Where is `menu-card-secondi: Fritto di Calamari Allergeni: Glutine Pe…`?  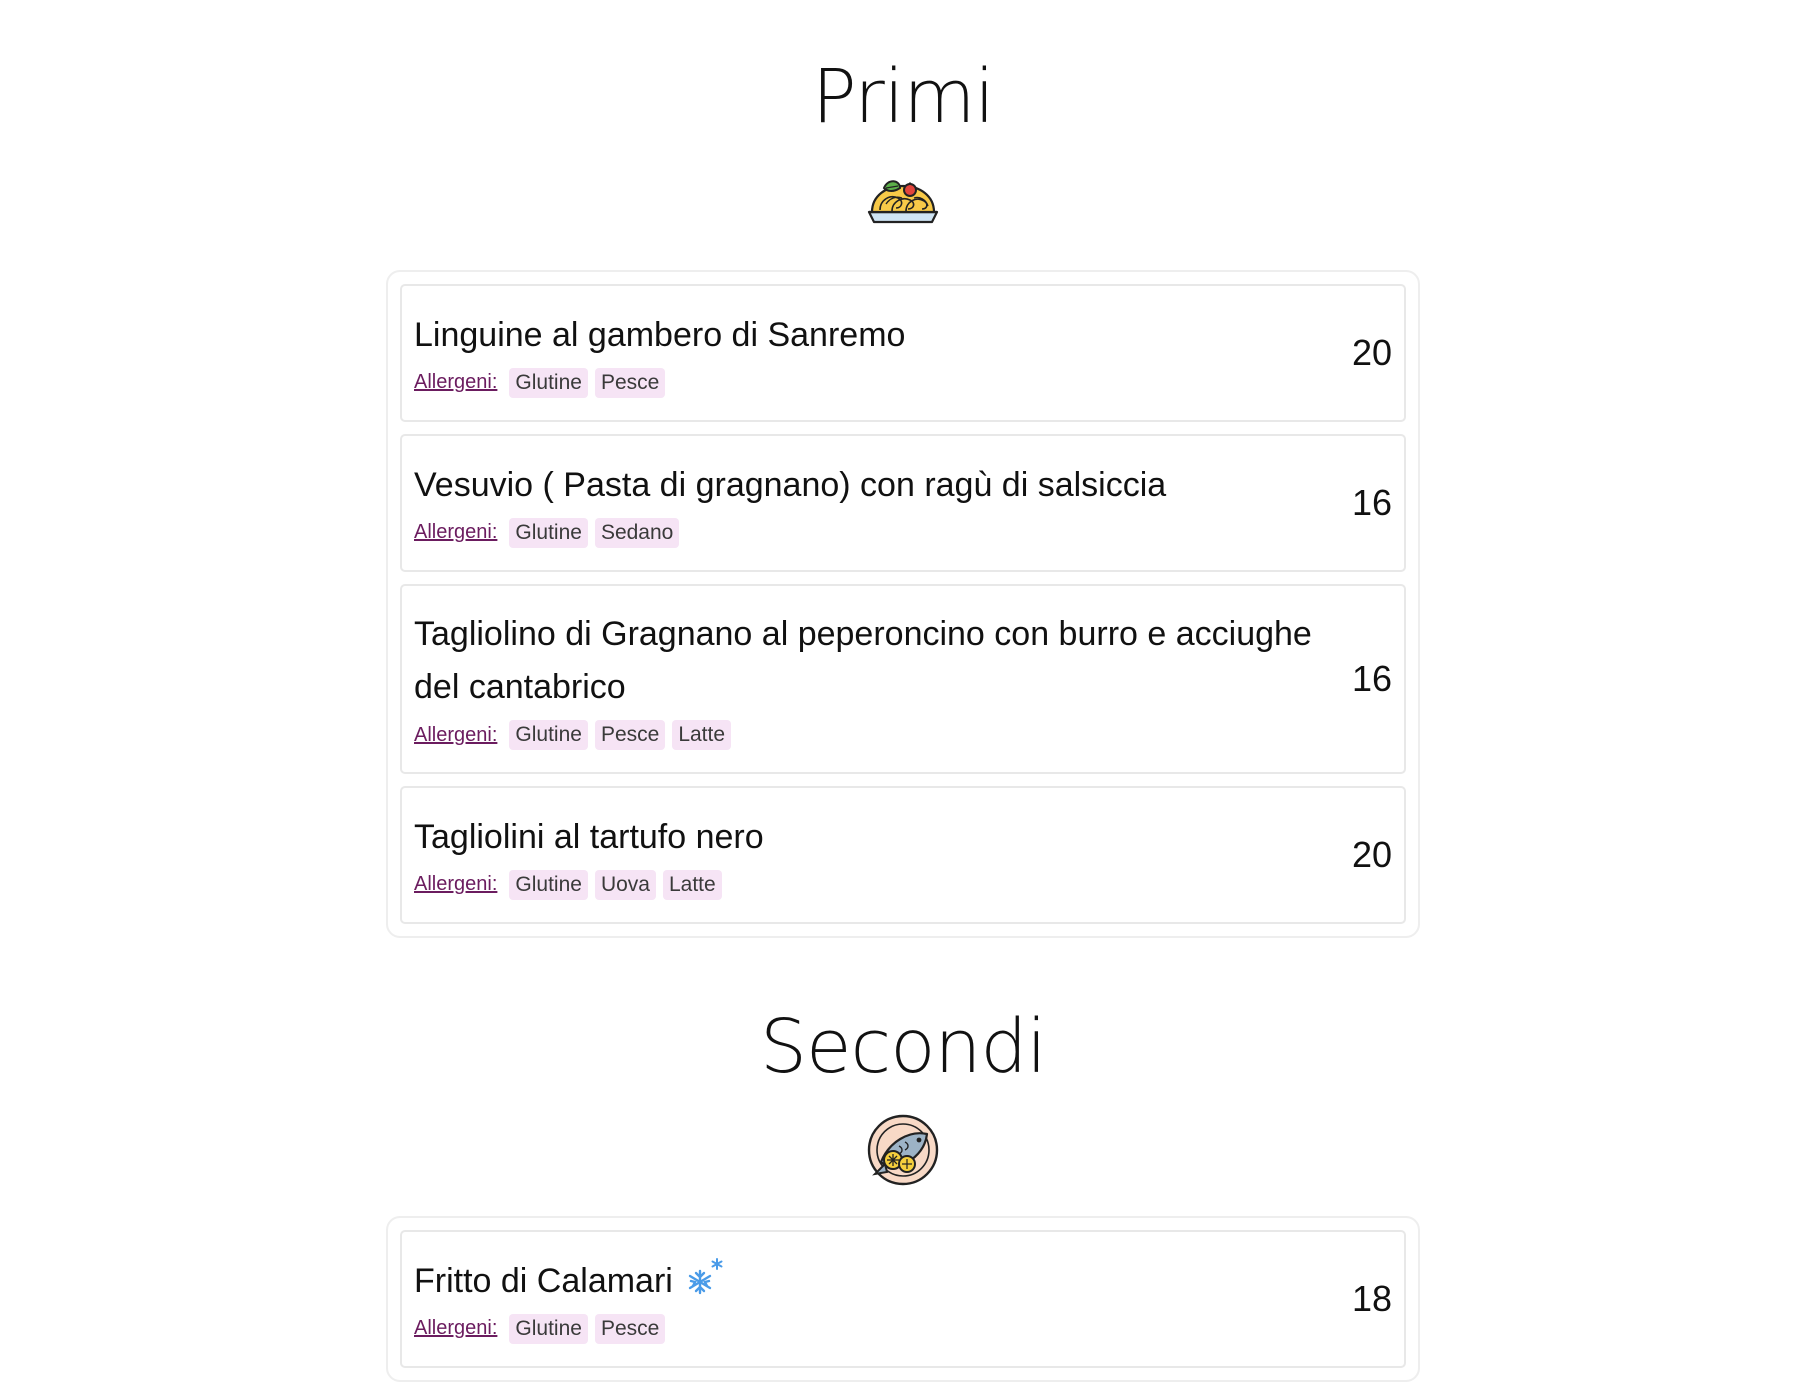
menu-card-secondi: Fritto di Calamari Allergeni: Glutine Pe… is located at coordinates (903, 1299).